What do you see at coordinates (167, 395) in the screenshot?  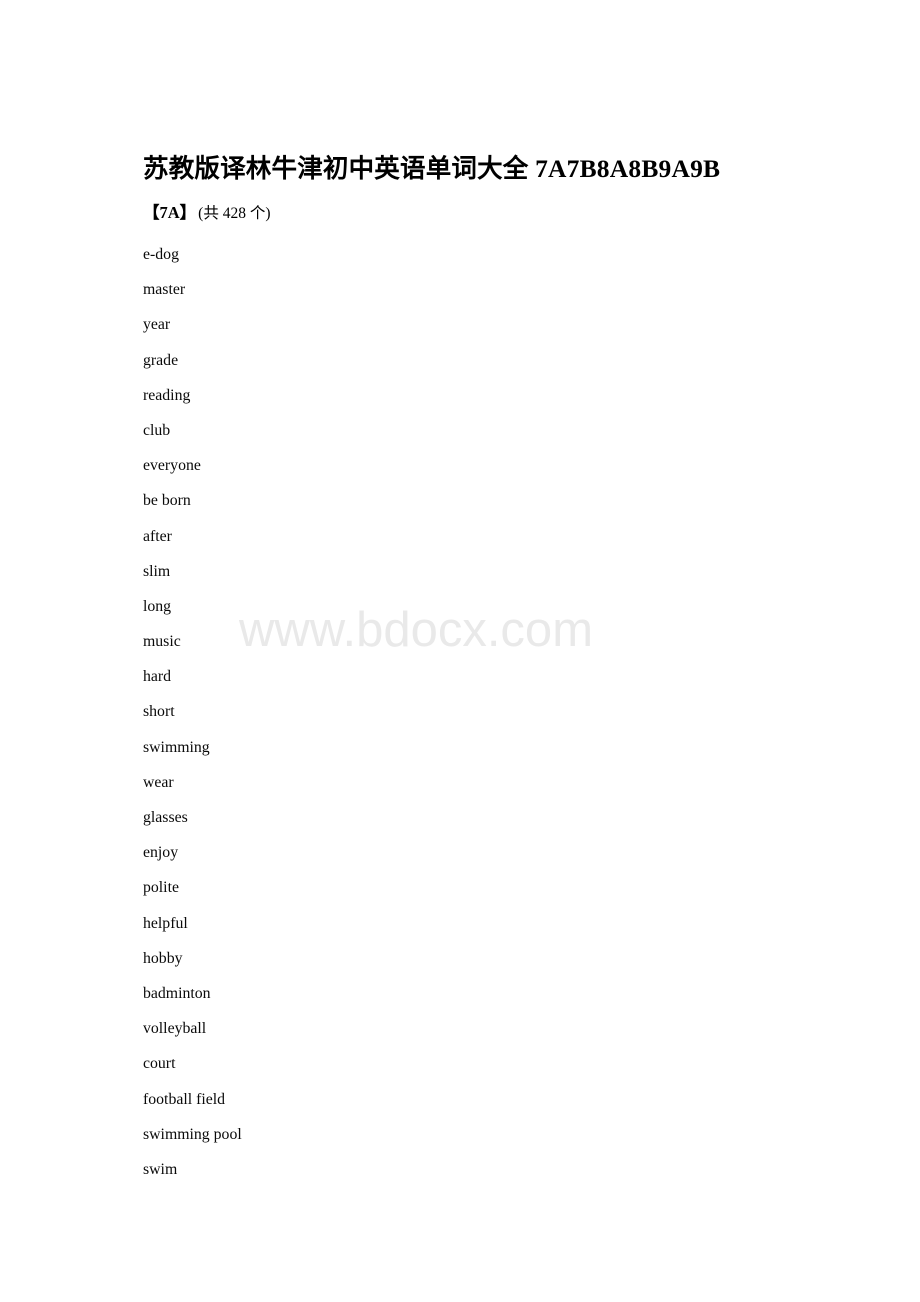 I see `word-list-item: reading` at bounding box center [167, 395].